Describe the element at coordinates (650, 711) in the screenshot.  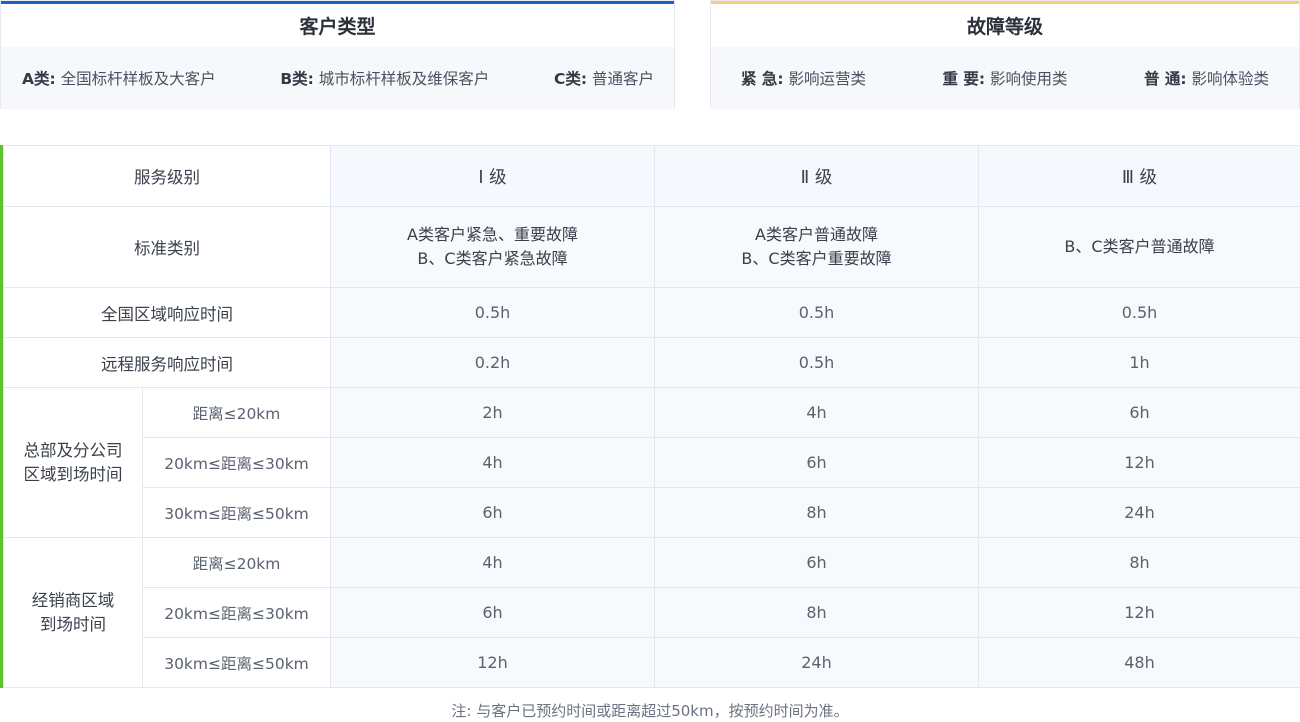
I see `footnote: 注: 与客户已预约时间或距离超过50km，按预约时间为准。` at that location.